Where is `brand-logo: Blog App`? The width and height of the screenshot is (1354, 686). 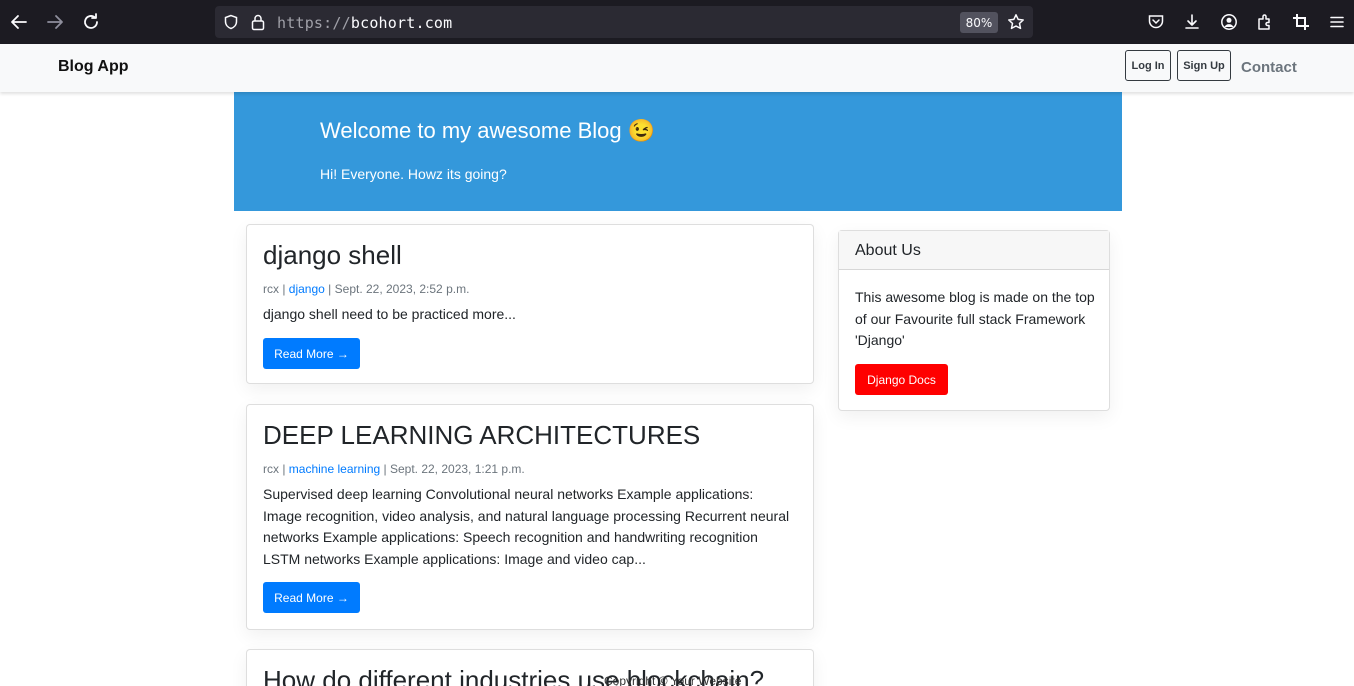
brand-logo: Blog App is located at coordinates (93, 67).